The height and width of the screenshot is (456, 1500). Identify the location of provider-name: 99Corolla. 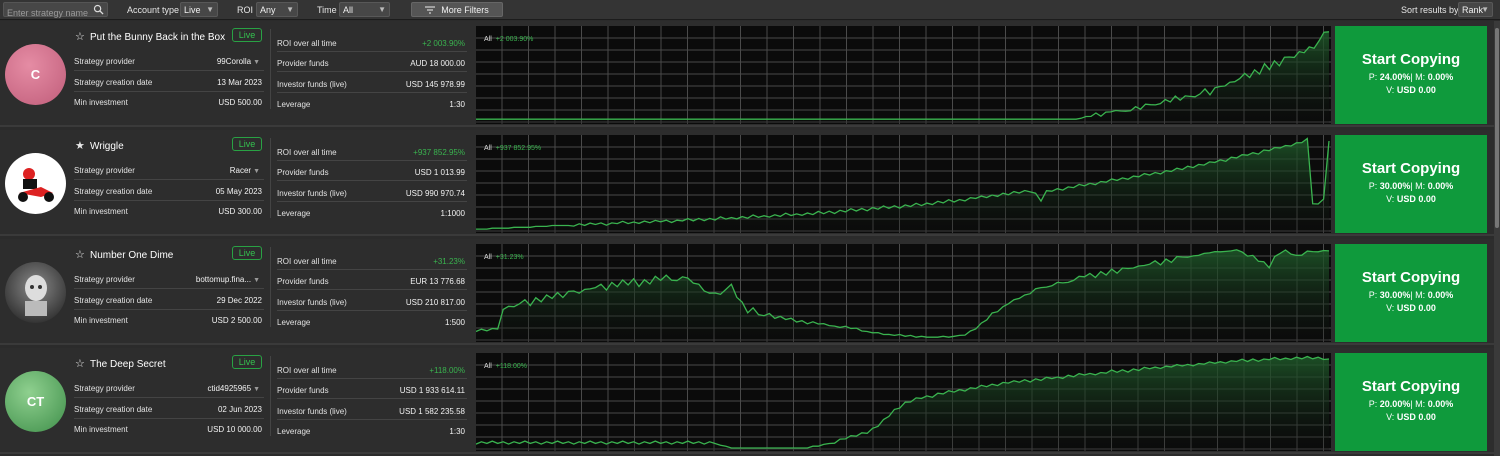
(234, 61).